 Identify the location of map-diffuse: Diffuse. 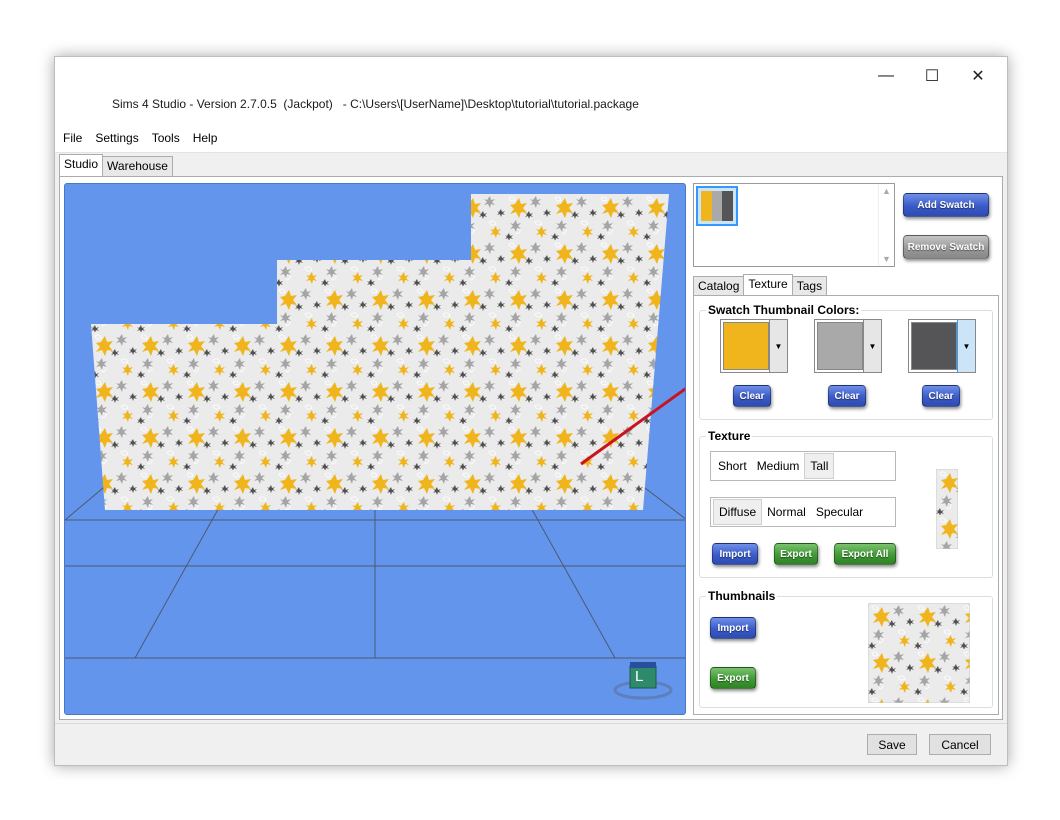
(738, 512).